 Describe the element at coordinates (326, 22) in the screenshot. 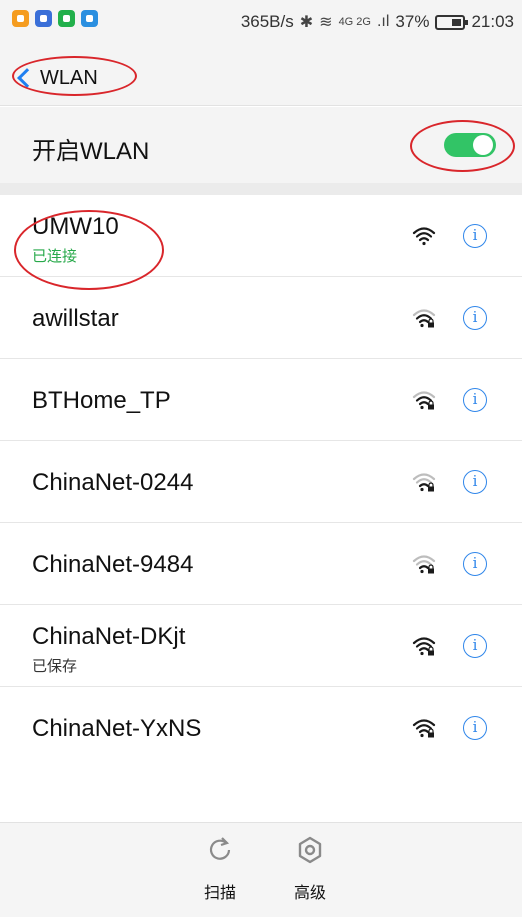

I see `wifi-status-icon: ≋` at that location.